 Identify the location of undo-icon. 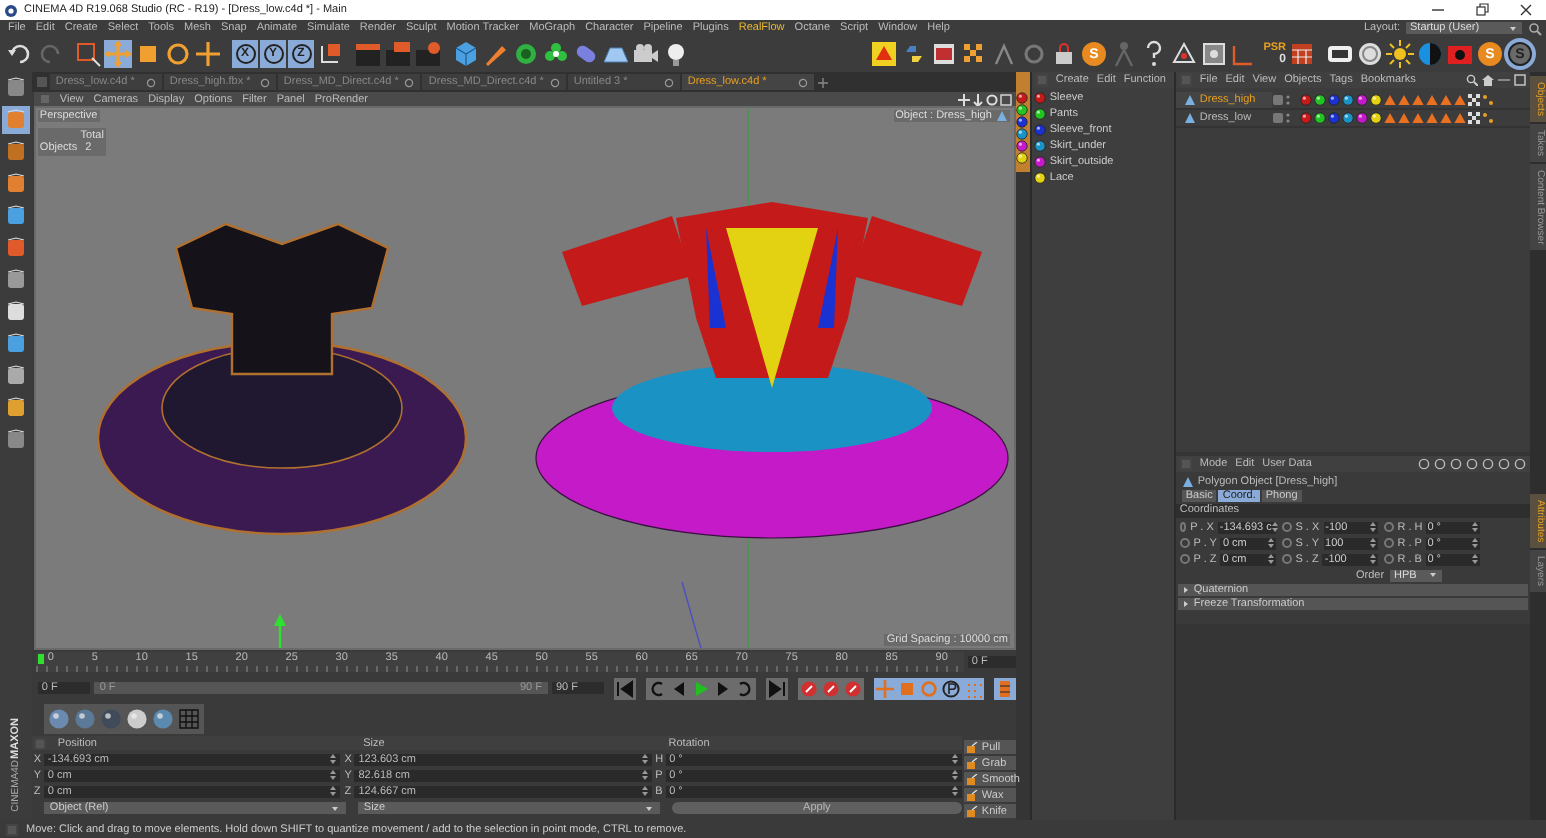
(20, 54).